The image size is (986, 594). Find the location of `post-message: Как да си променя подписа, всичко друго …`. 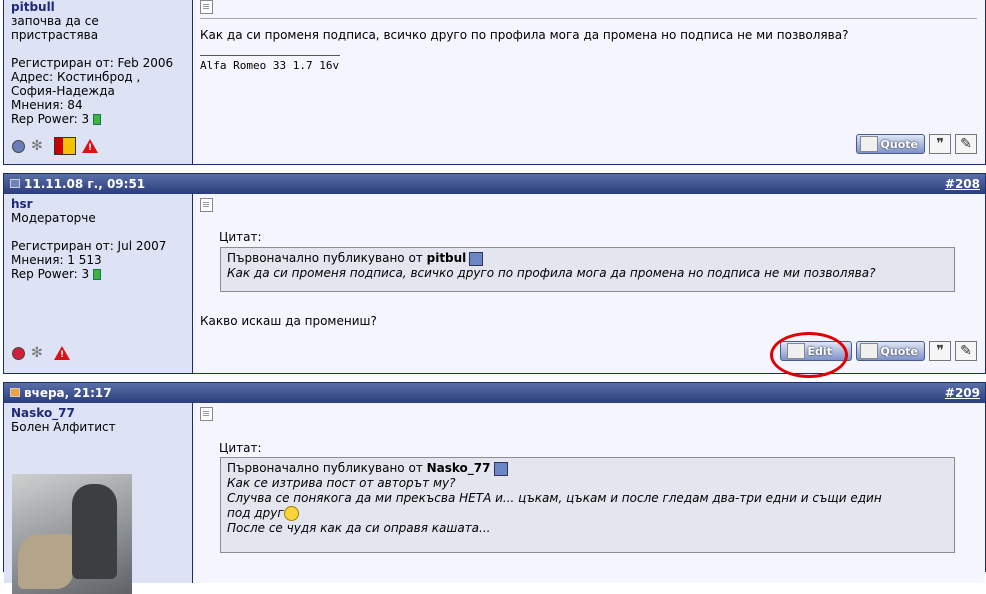

post-message: Как да си променя подписа, всичко друго … is located at coordinates (524, 35).